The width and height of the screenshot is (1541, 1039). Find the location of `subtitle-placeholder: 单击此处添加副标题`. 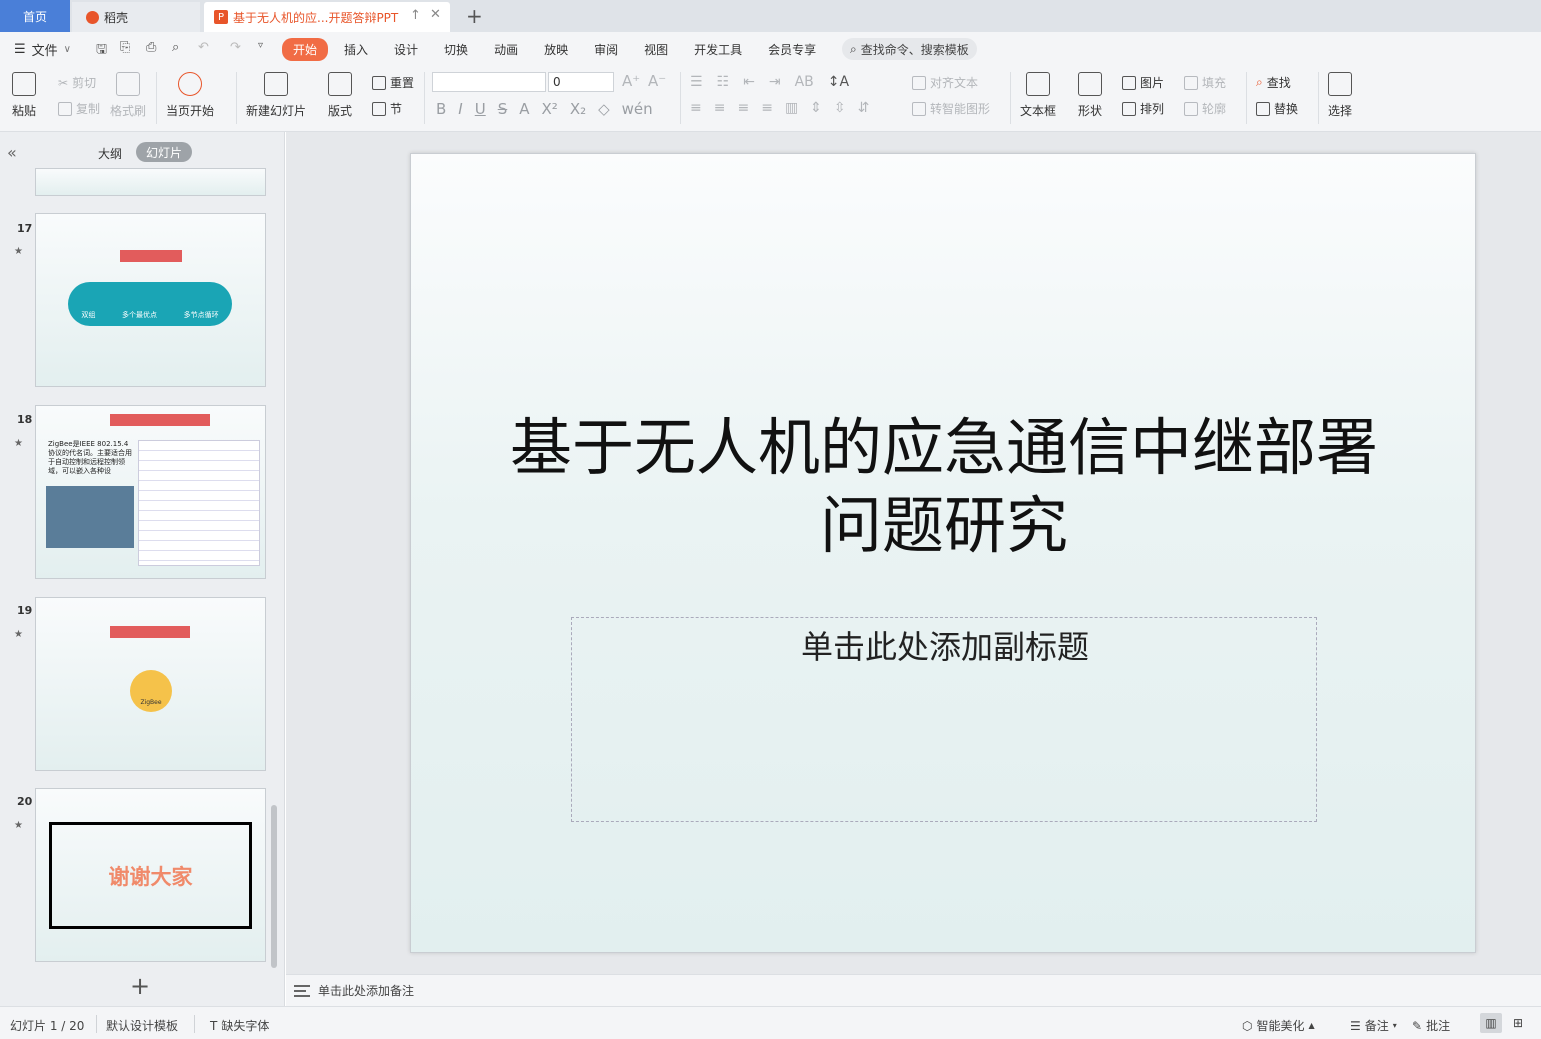

subtitle-placeholder: 单击此处添加副标题 is located at coordinates (944, 719).